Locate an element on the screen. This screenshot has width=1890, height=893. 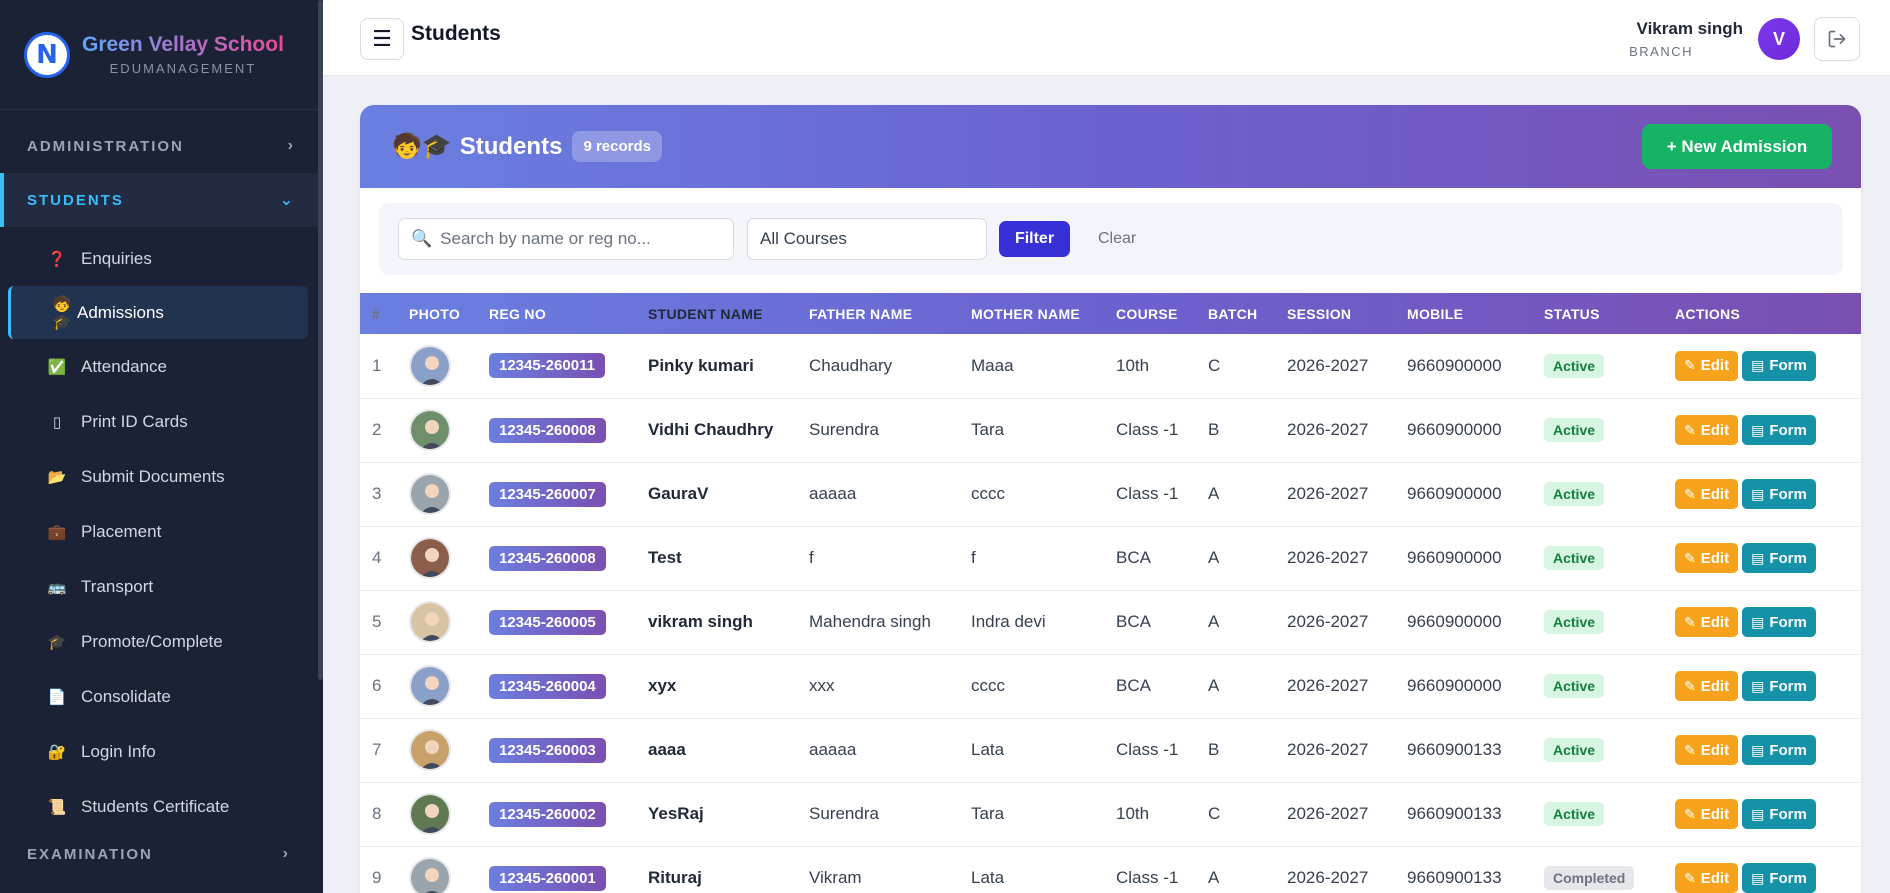
new-admission-button: + New Admission is located at coordinates (1737, 146).